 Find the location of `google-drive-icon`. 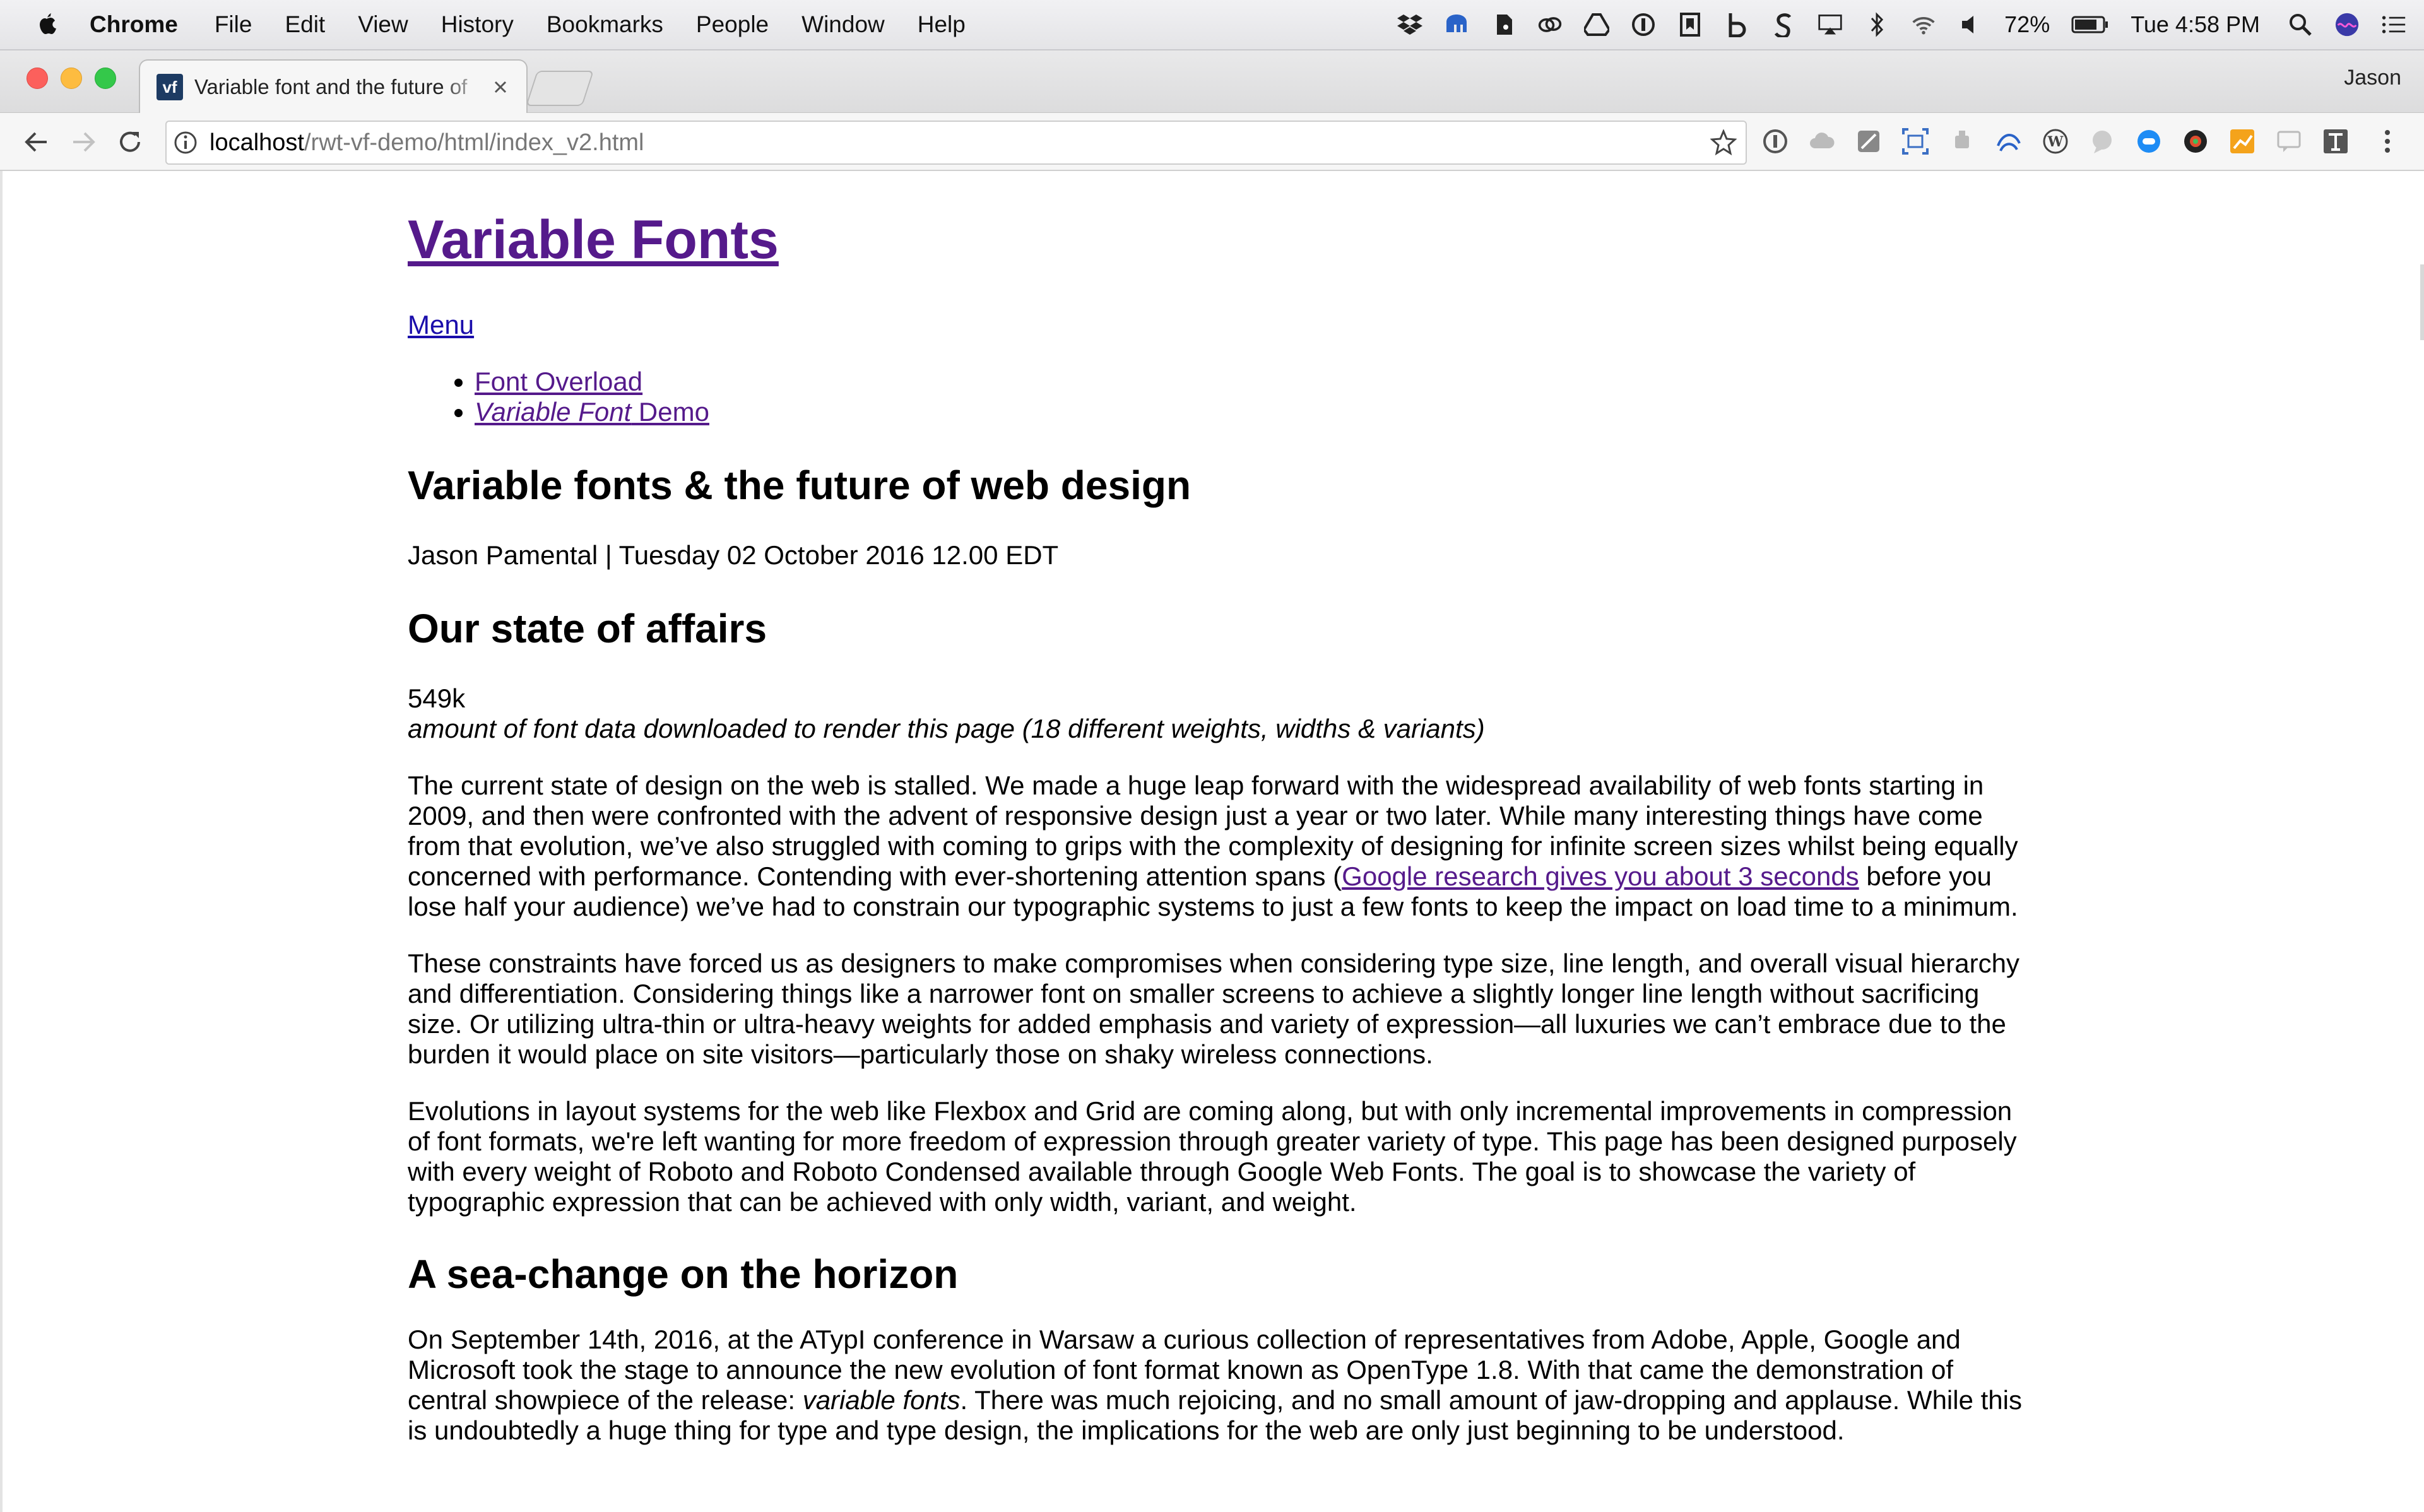

google-drive-icon is located at coordinates (1597, 25).